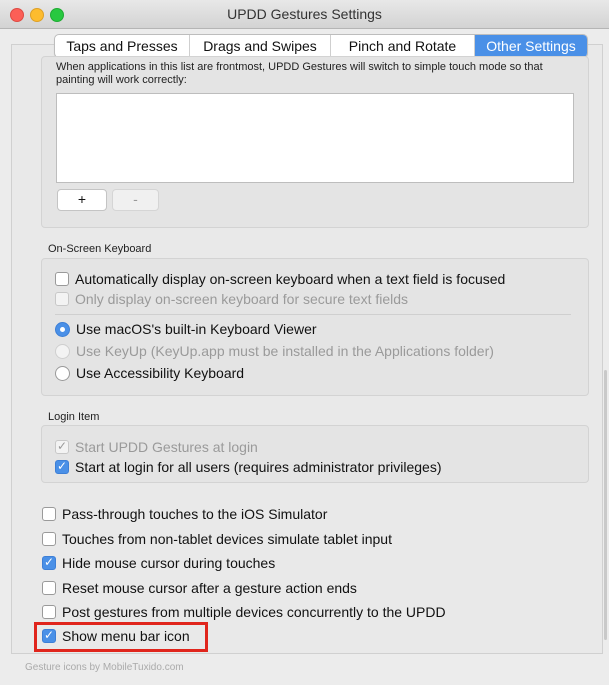 This screenshot has width=609, height=685. I want to click on keyboard-divider, so click(313, 314).